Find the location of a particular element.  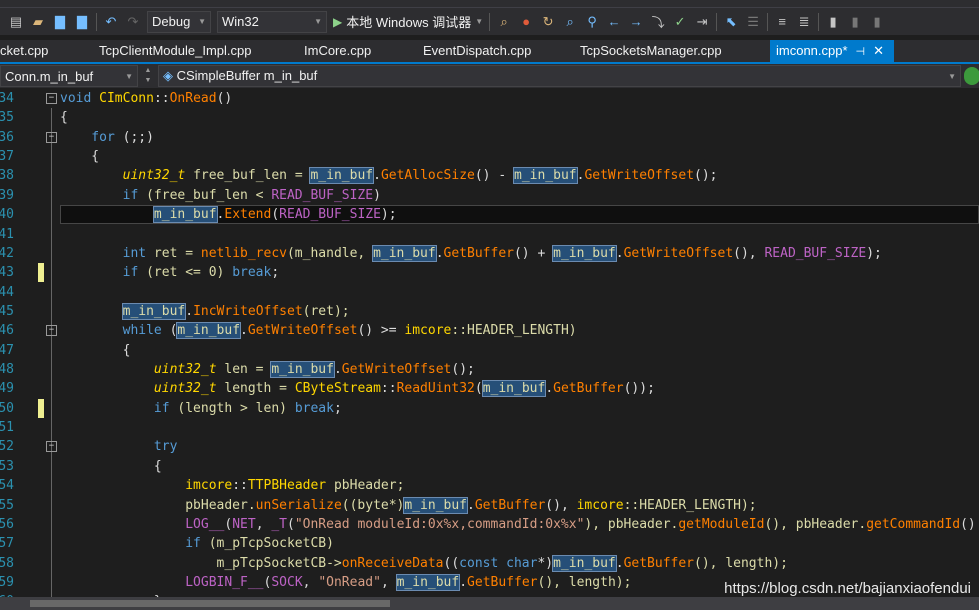

scope-select: Conn.m_in_buf ▼ is located at coordinates (69, 76).